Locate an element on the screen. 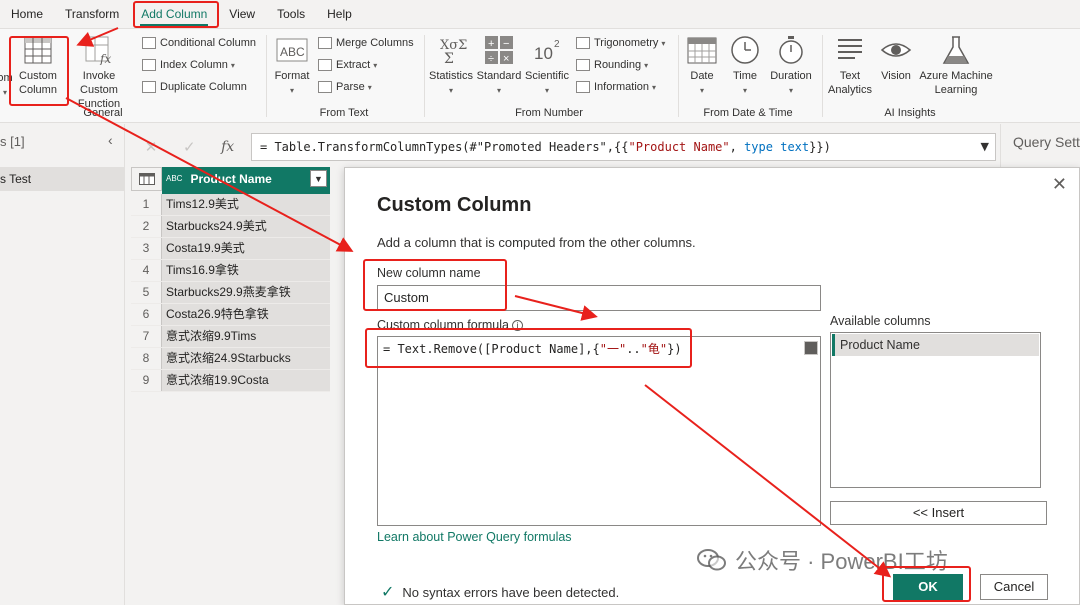  date-button: Date ▾ is located at coordinates (702, 66).